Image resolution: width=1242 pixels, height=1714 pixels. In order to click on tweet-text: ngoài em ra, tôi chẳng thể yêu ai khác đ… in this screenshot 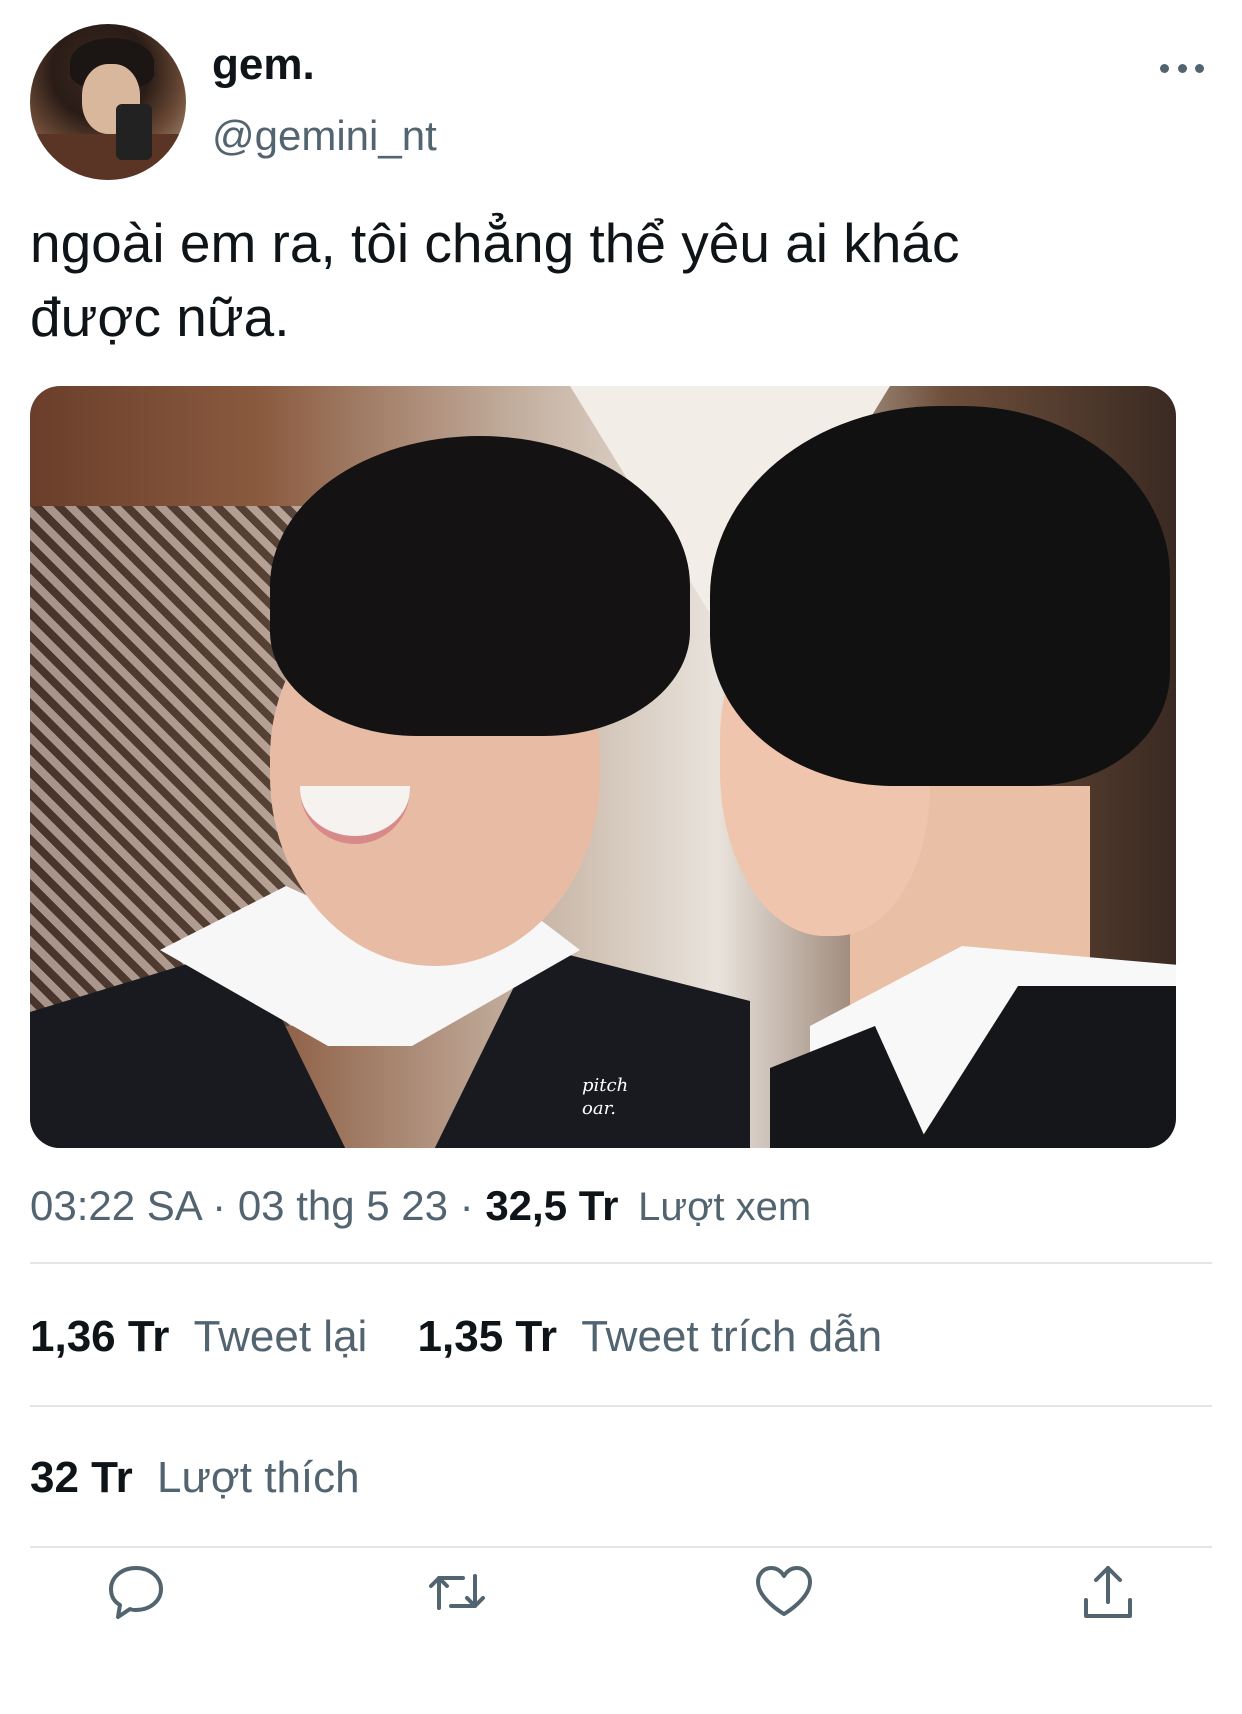, I will do `click(620, 280)`.